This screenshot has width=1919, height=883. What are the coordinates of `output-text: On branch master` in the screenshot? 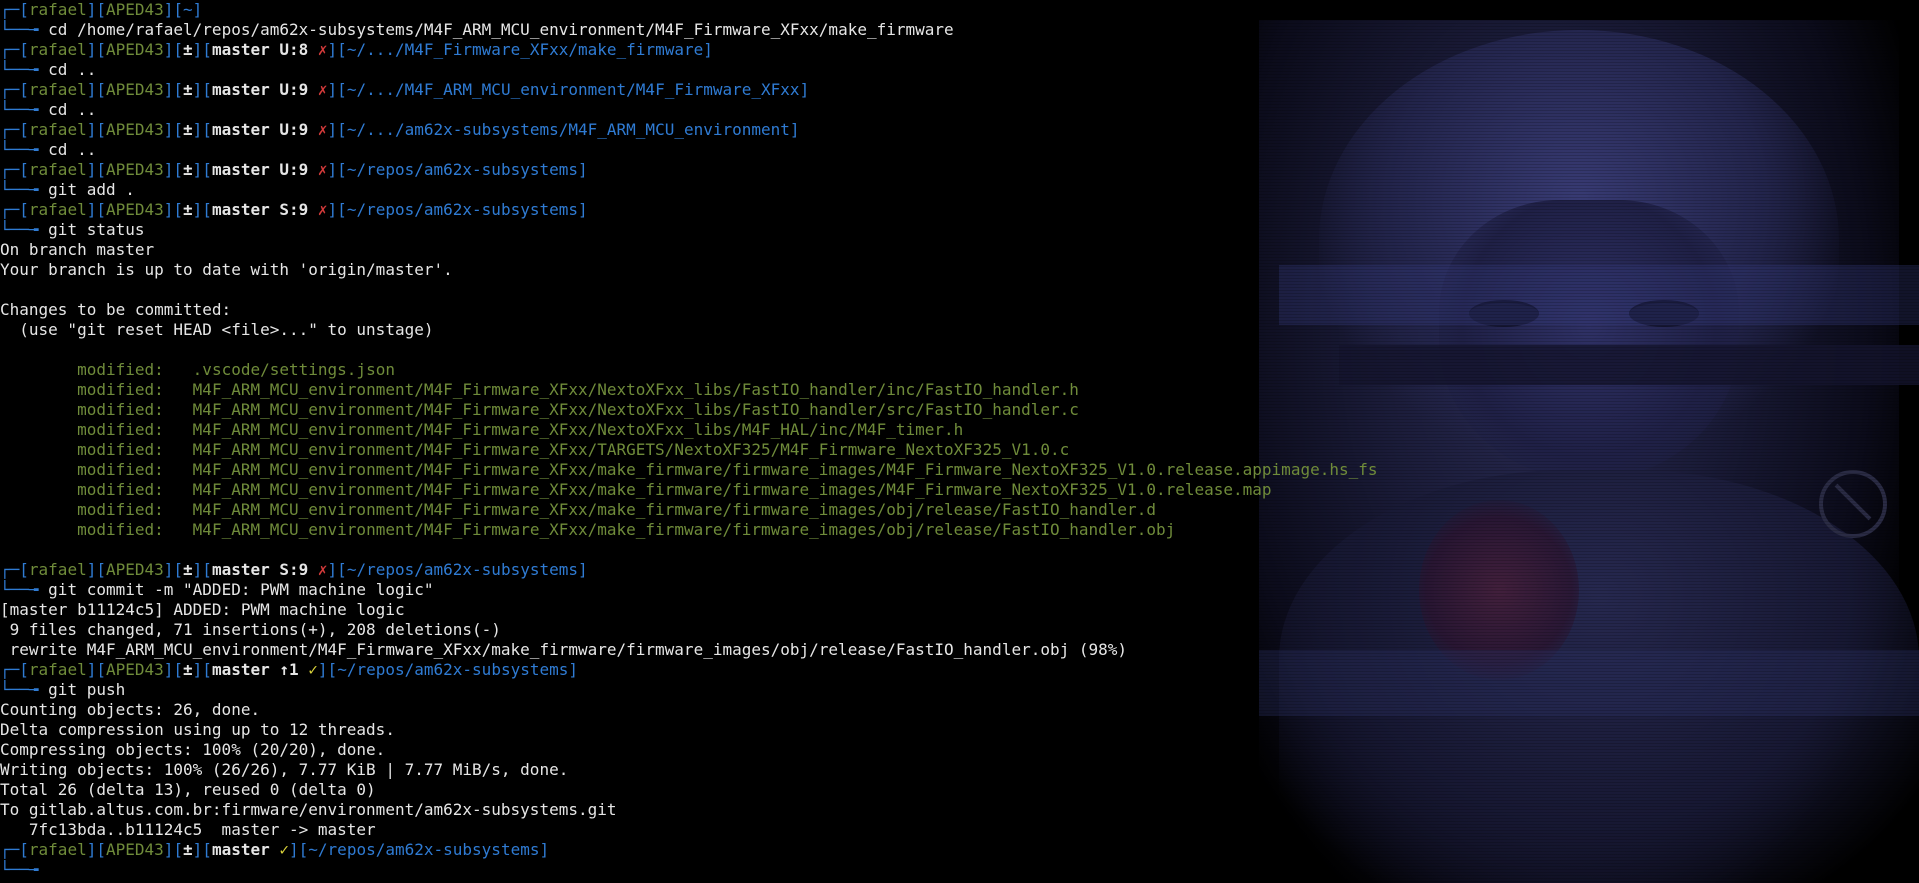 It's located at (77, 249).